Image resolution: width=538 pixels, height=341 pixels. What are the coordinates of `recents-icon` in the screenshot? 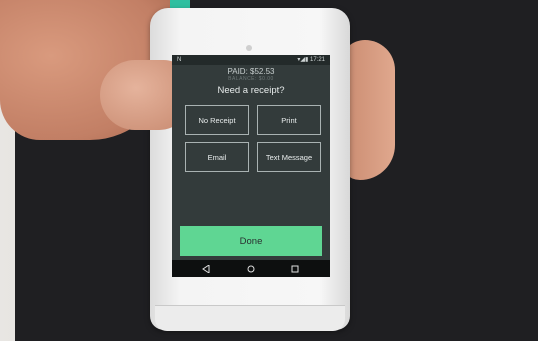 It's located at (295, 268).